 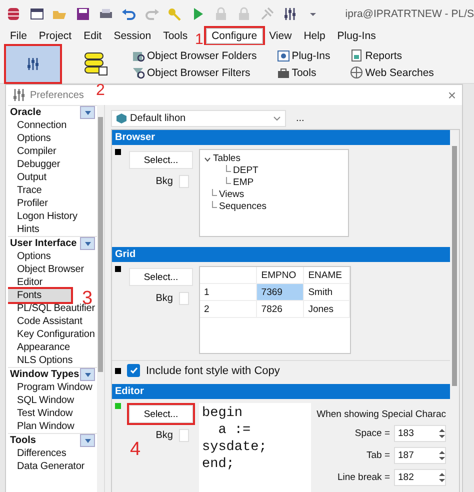 What do you see at coordinates (57, 95) in the screenshot?
I see `dialog-title: Preferences` at bounding box center [57, 95].